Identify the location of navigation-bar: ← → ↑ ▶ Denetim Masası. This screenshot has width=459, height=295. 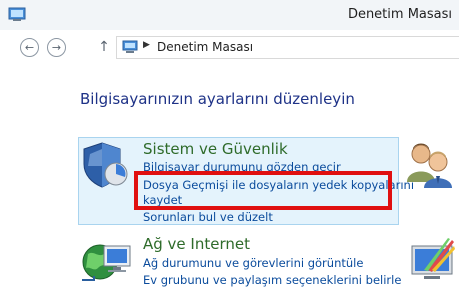
(229, 50).